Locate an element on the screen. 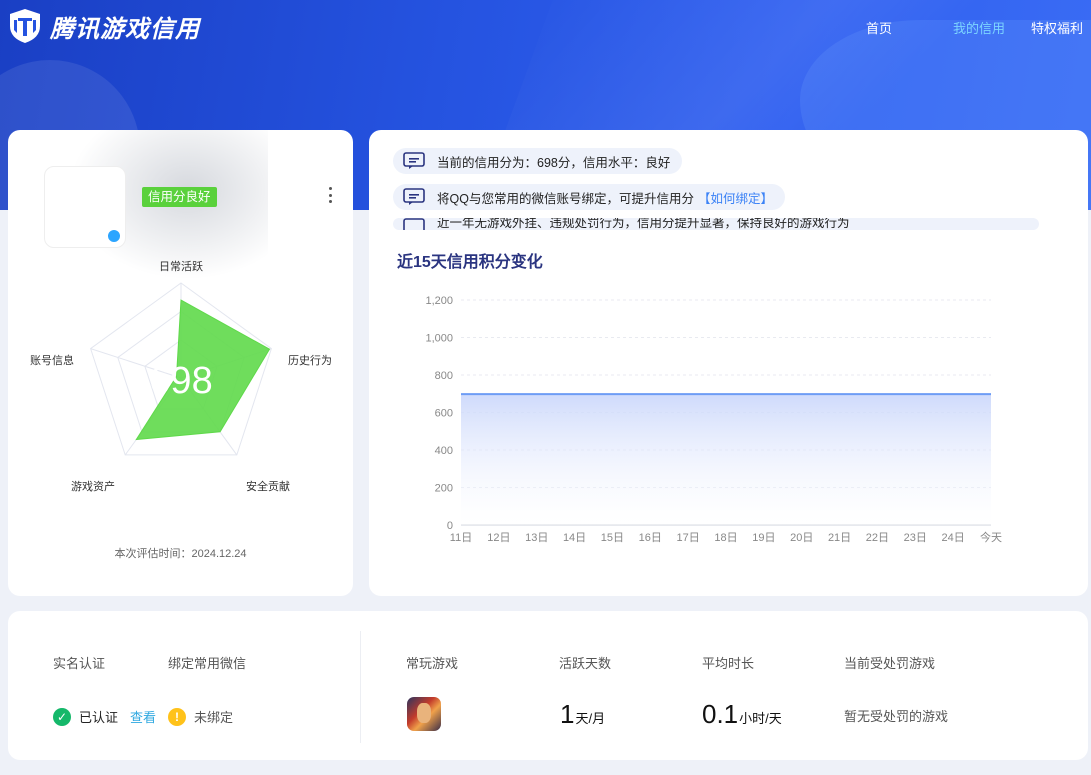 This screenshot has height=775, width=1091. active-days-number: 1 is located at coordinates (567, 714).